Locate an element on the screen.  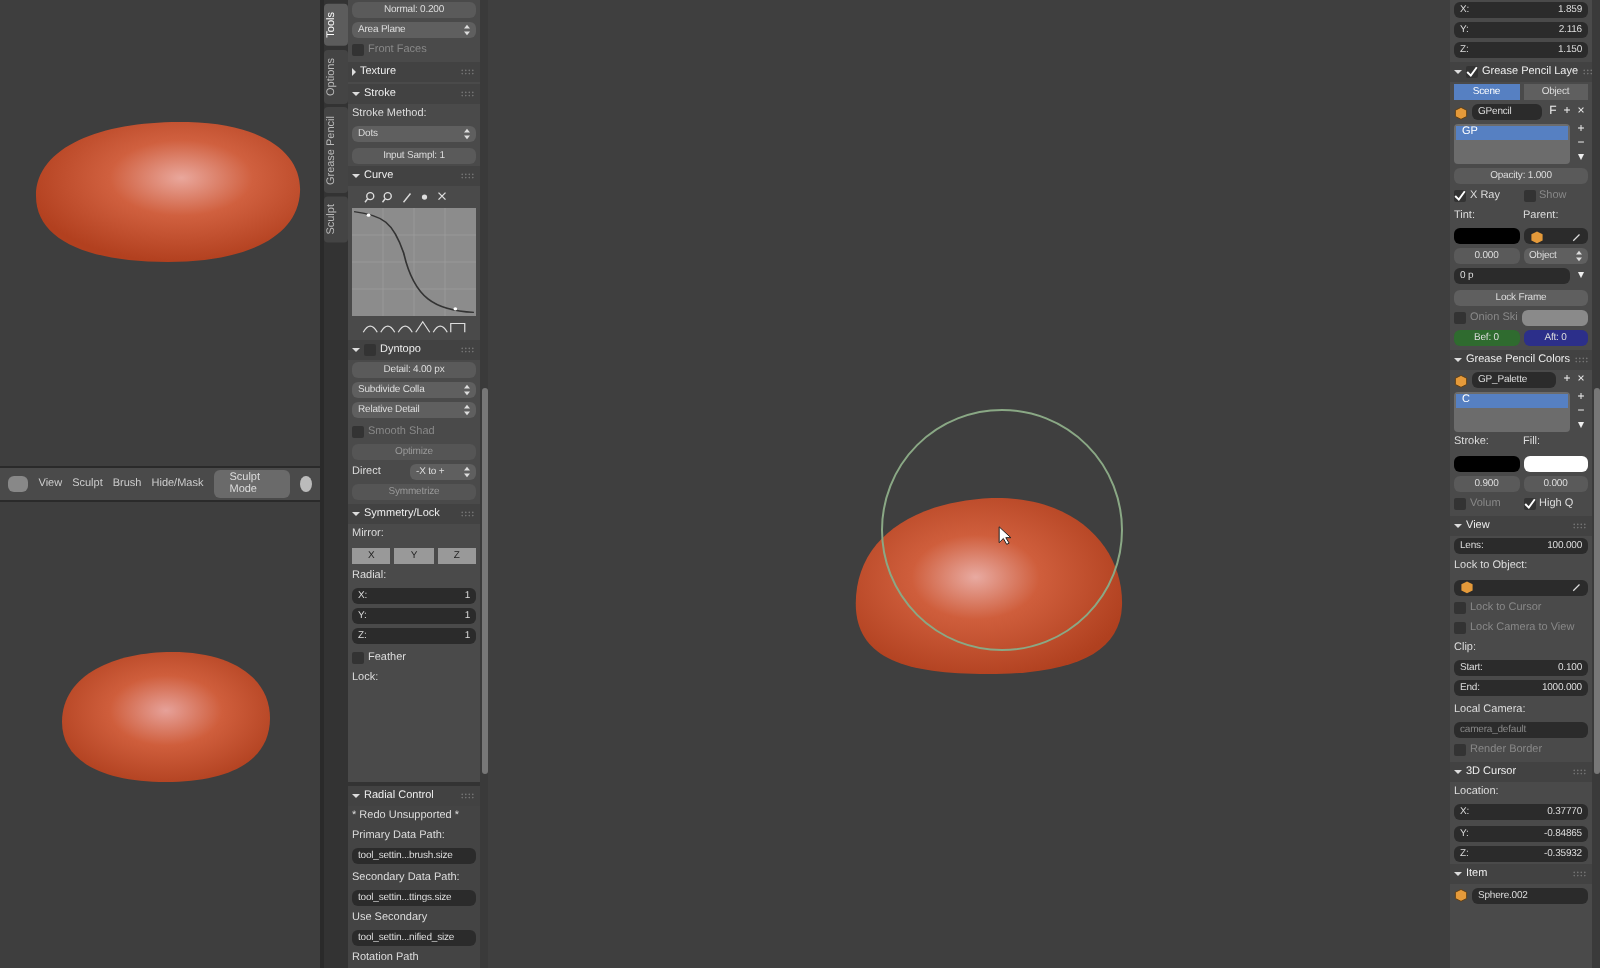
falloff-curve-drawing is located at coordinates (414, 262).